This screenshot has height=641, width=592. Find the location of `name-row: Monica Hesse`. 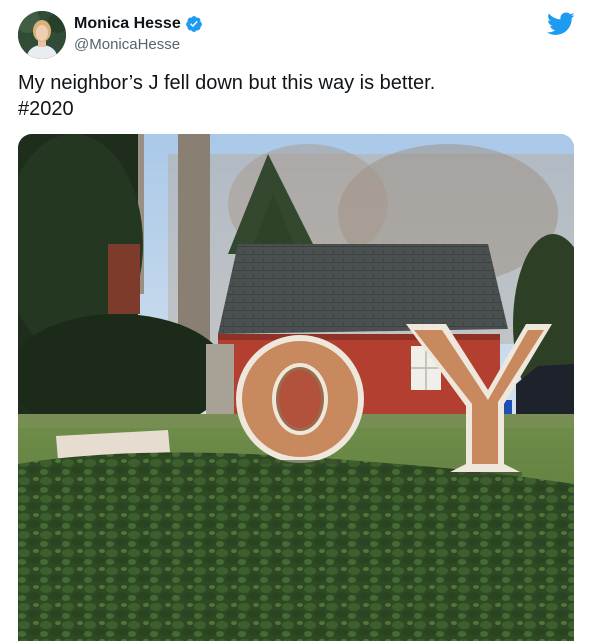

name-row: Monica Hesse is located at coordinates (138, 24).